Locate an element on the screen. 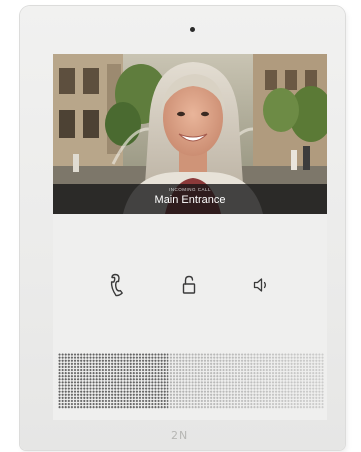  call-info-bar: INCOMING CALL Main Entrance is located at coordinates (190, 199).